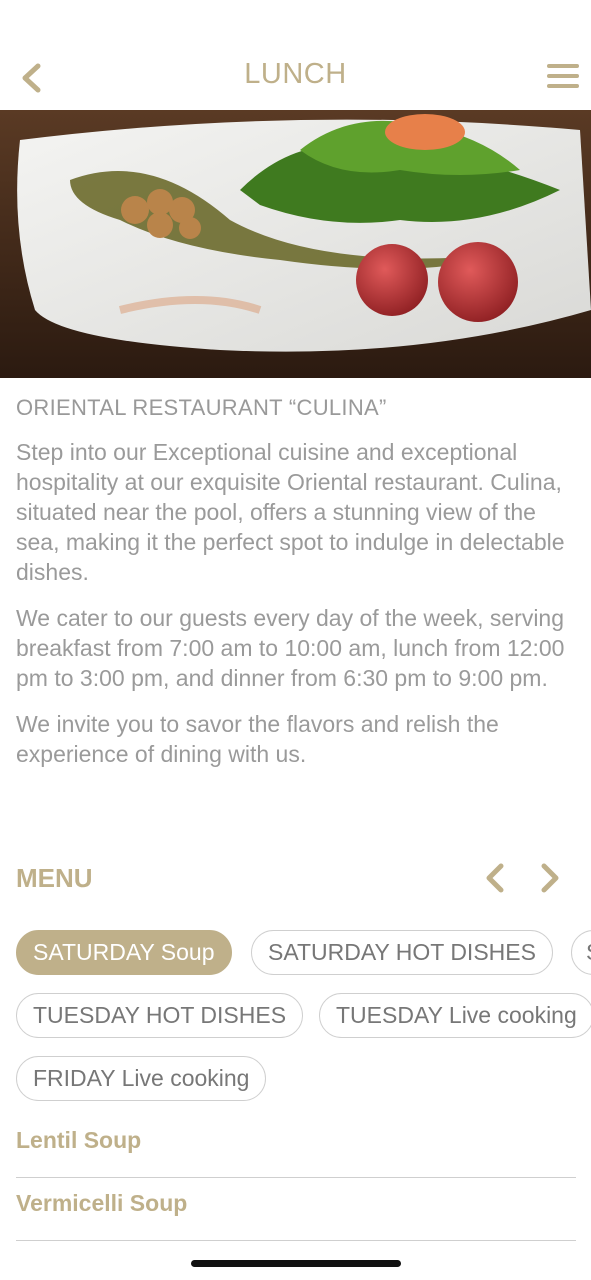 This screenshot has height=1280, width=591. I want to click on chevron-left-icon, so click(495, 878).